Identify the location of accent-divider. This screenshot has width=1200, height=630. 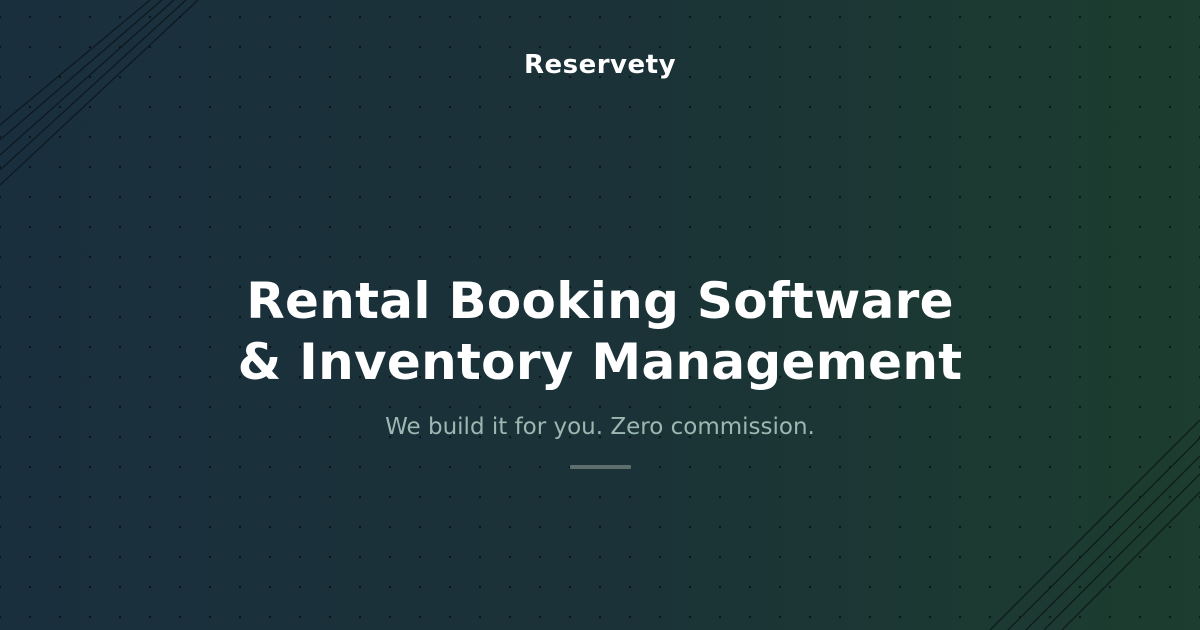
(600, 467).